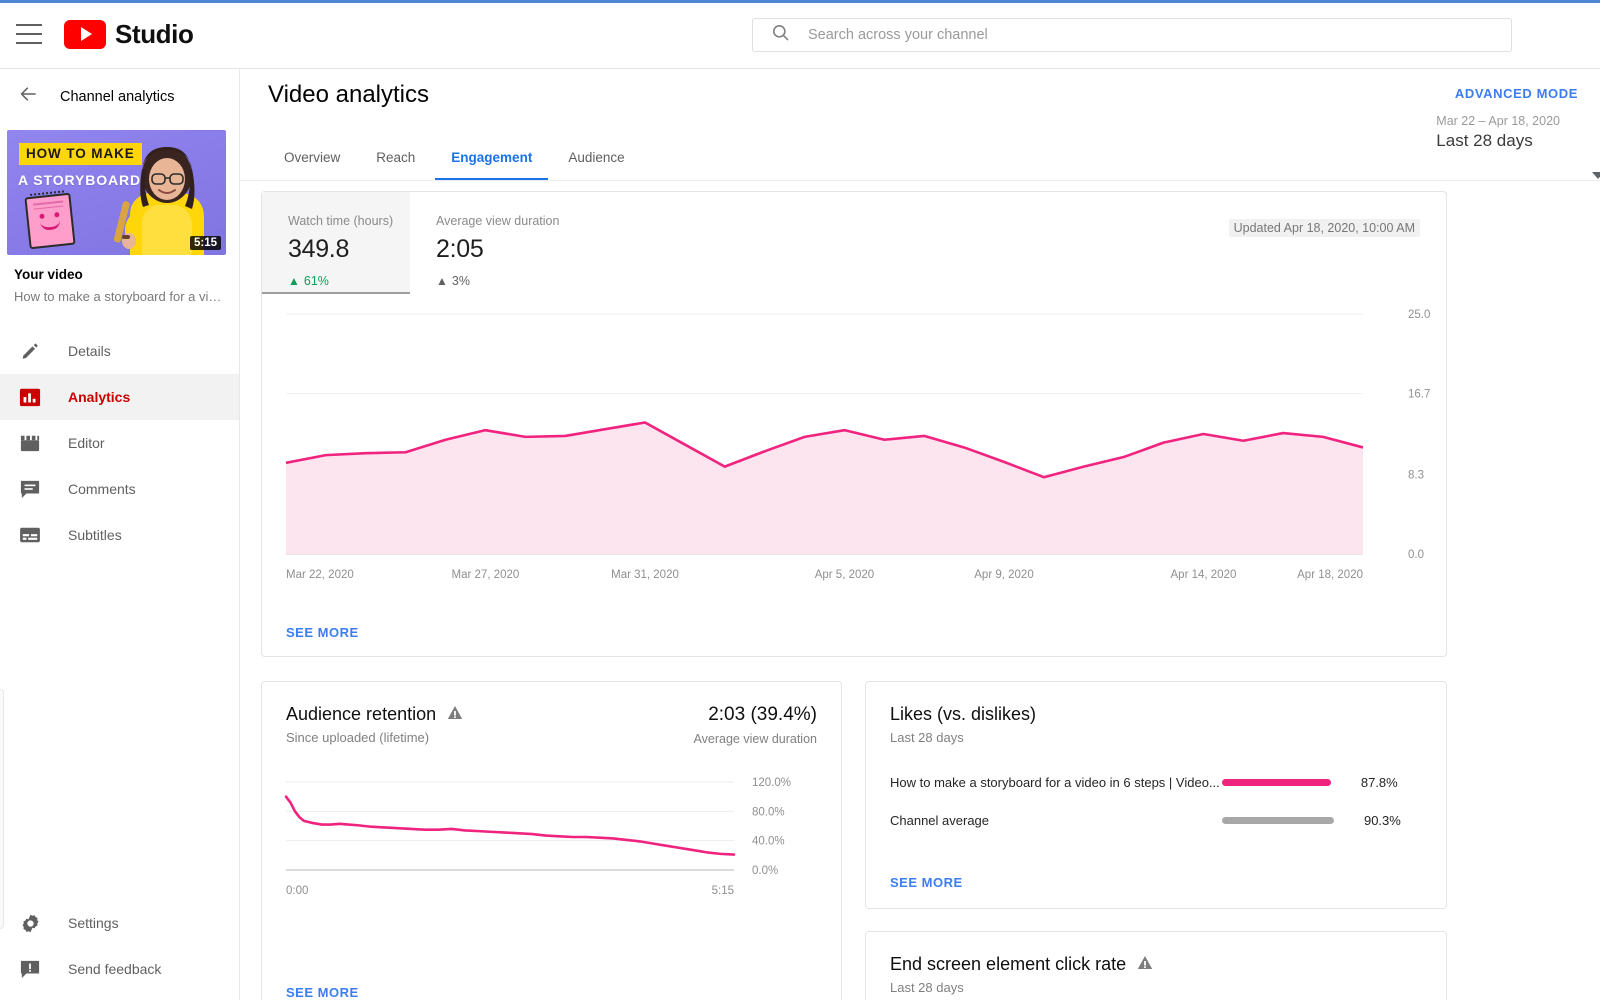 The width and height of the screenshot is (1600, 1000). Describe the element at coordinates (30, 489) in the screenshot. I see `comment-icon` at that location.